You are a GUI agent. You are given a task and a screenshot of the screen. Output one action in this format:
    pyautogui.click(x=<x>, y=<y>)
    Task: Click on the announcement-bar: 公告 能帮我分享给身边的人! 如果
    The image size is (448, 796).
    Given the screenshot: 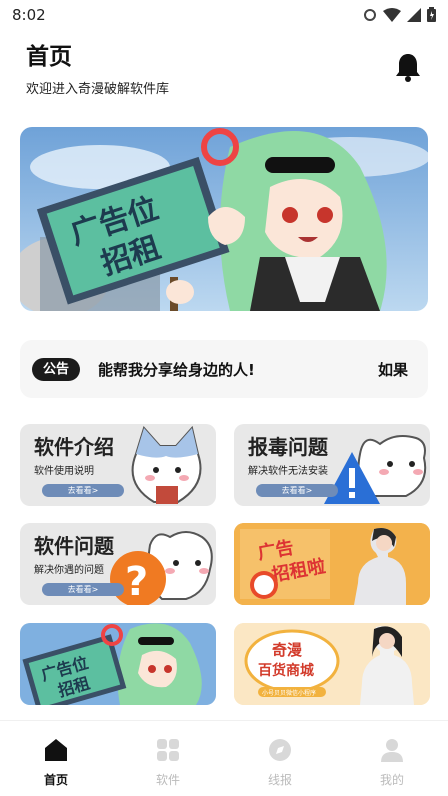 What is the action you would take?
    pyautogui.click(x=224, y=369)
    